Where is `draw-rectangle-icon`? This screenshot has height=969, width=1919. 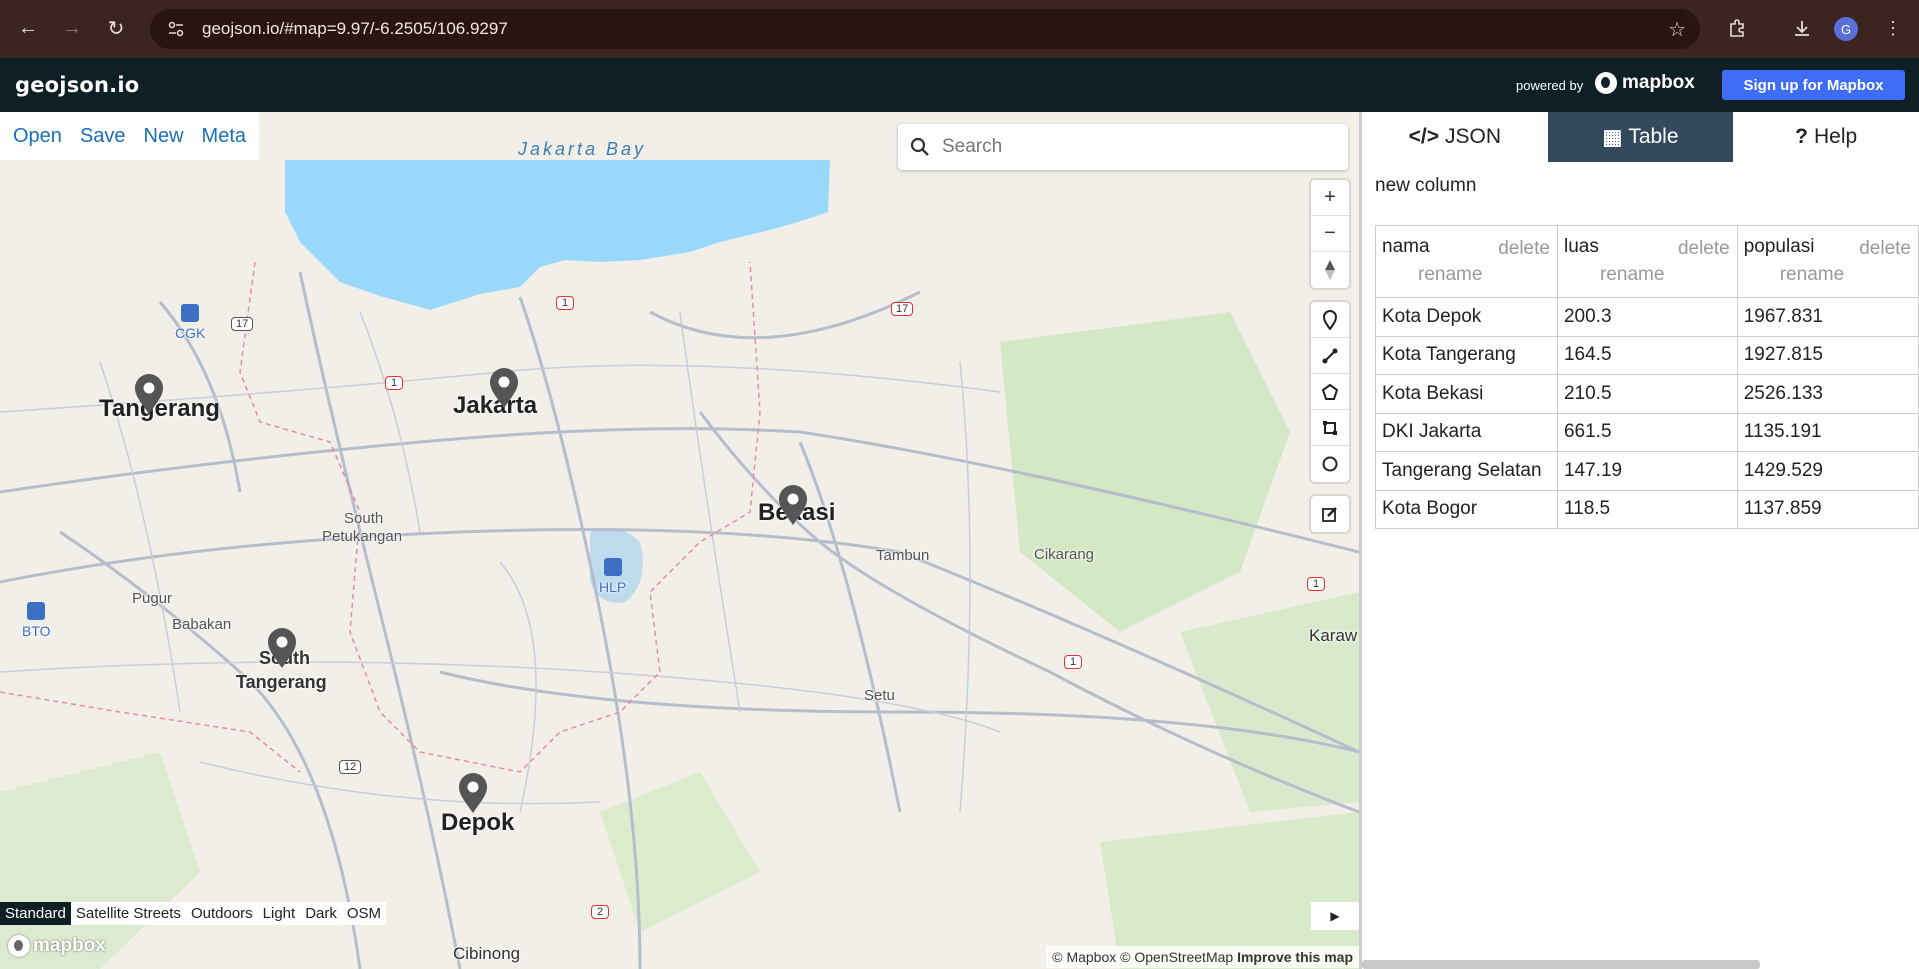 draw-rectangle-icon is located at coordinates (1330, 428).